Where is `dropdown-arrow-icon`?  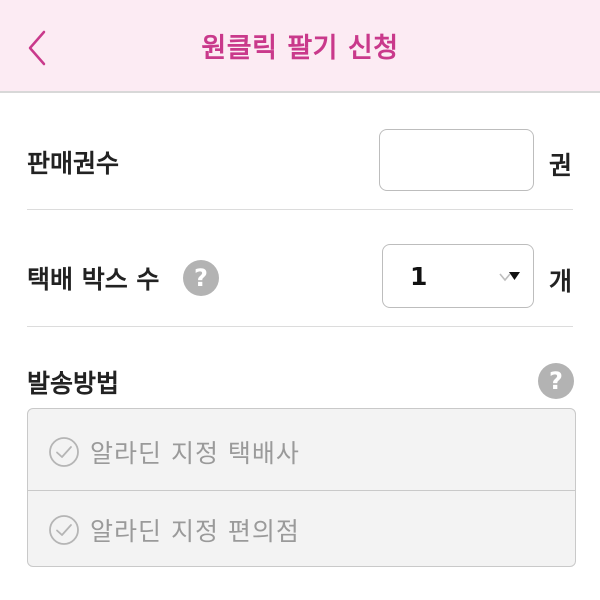
dropdown-arrow-icon is located at coordinates (509, 277).